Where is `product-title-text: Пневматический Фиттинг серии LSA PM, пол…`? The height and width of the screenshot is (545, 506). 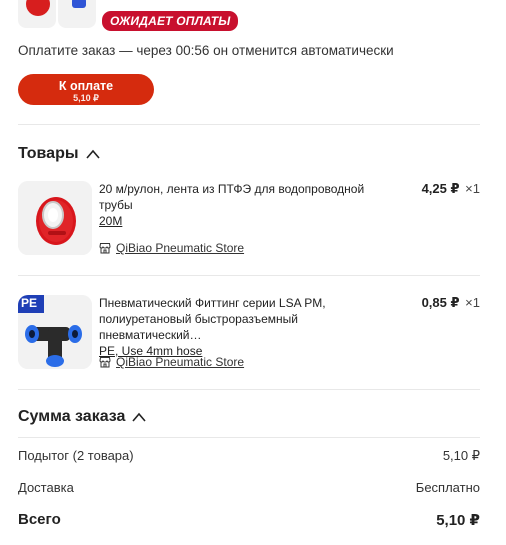
product-title-text: Пневматический Фиттинг серии LSA PM, пол… is located at coordinates (212, 319).